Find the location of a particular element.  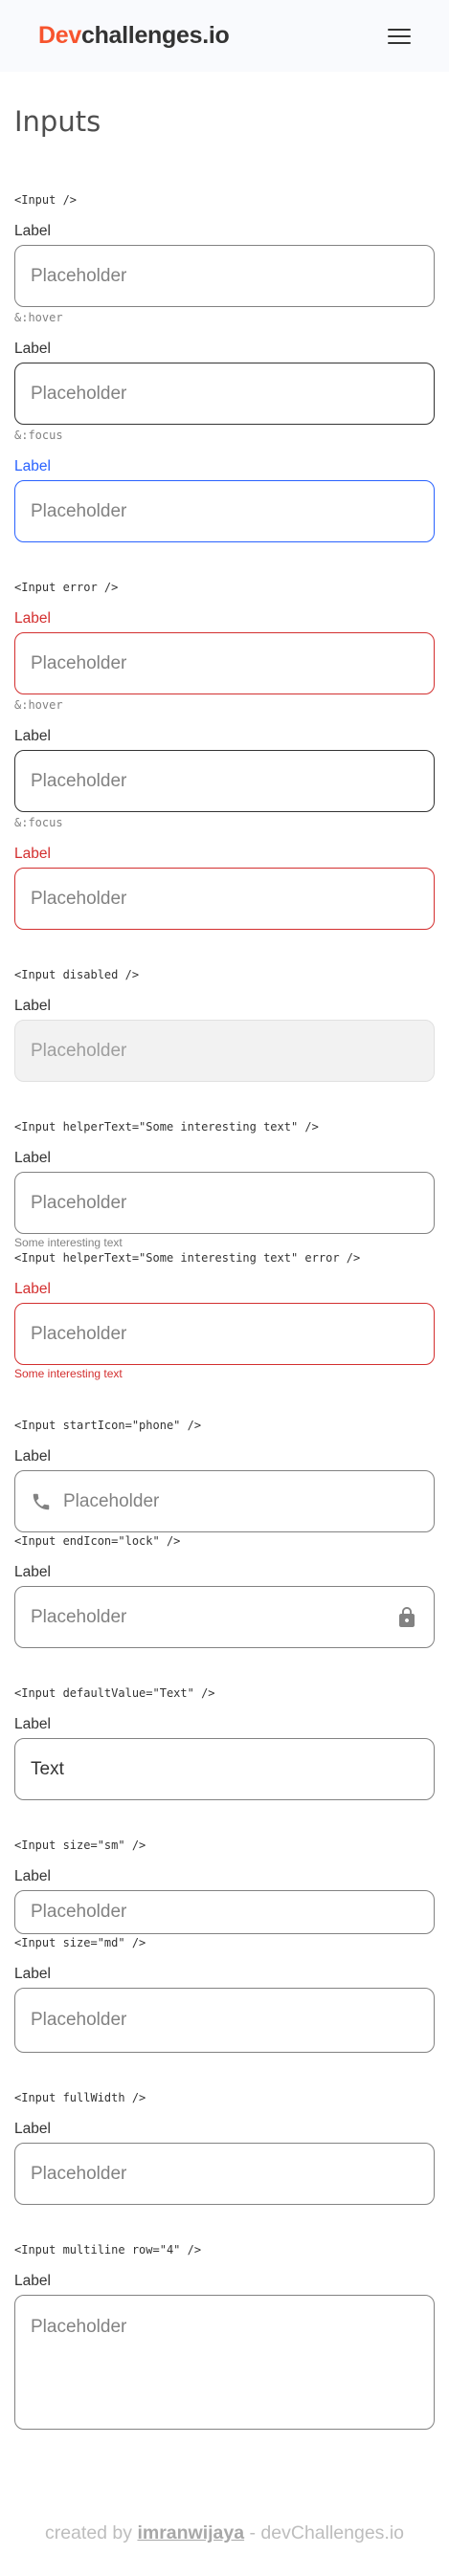

multiline-textarea: Placeholder is located at coordinates (225, 2362).